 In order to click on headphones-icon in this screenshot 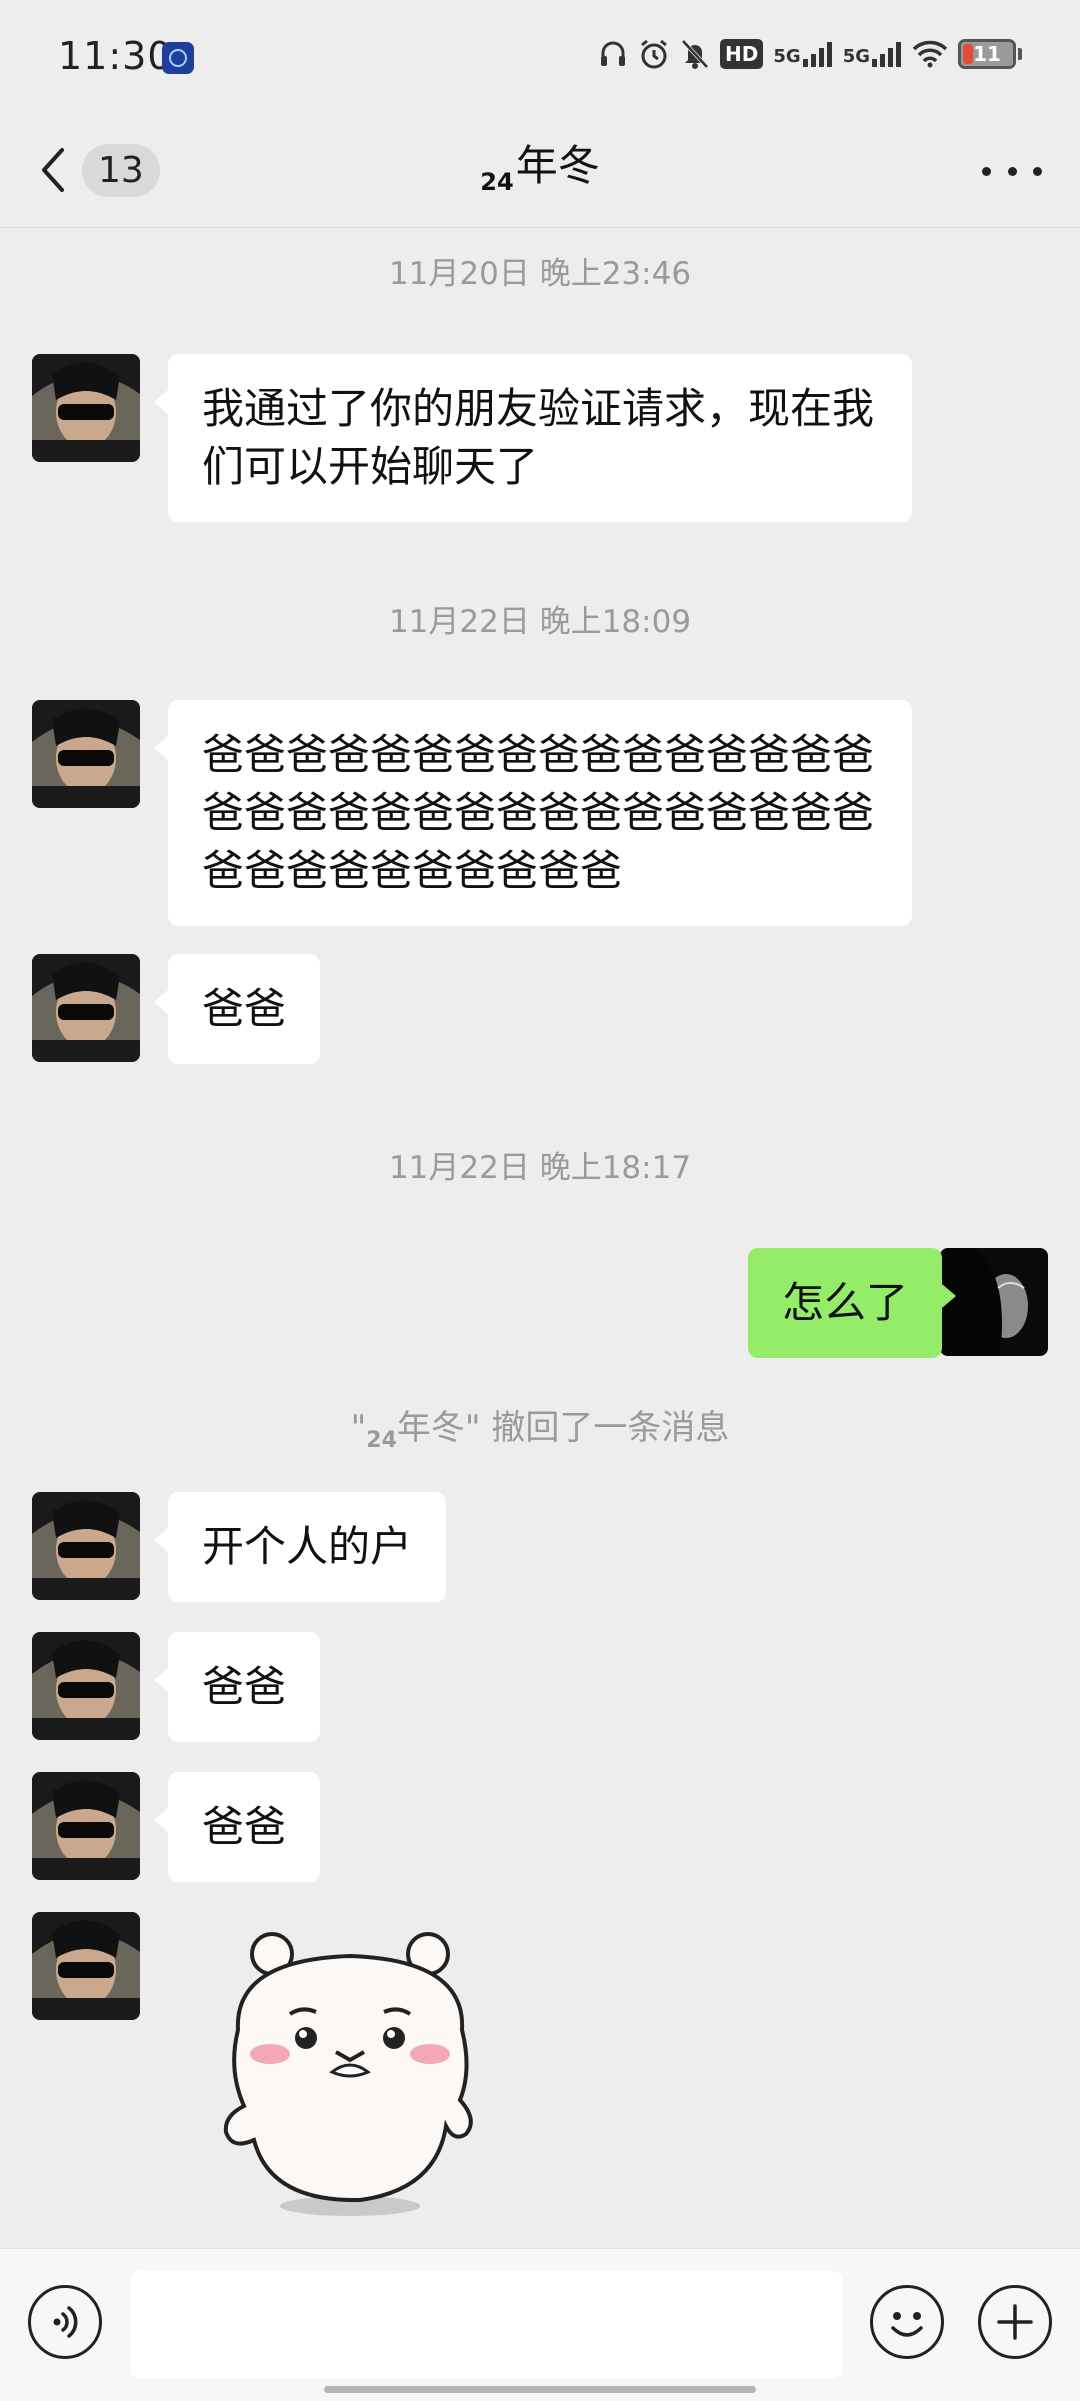, I will do `click(613, 53)`.